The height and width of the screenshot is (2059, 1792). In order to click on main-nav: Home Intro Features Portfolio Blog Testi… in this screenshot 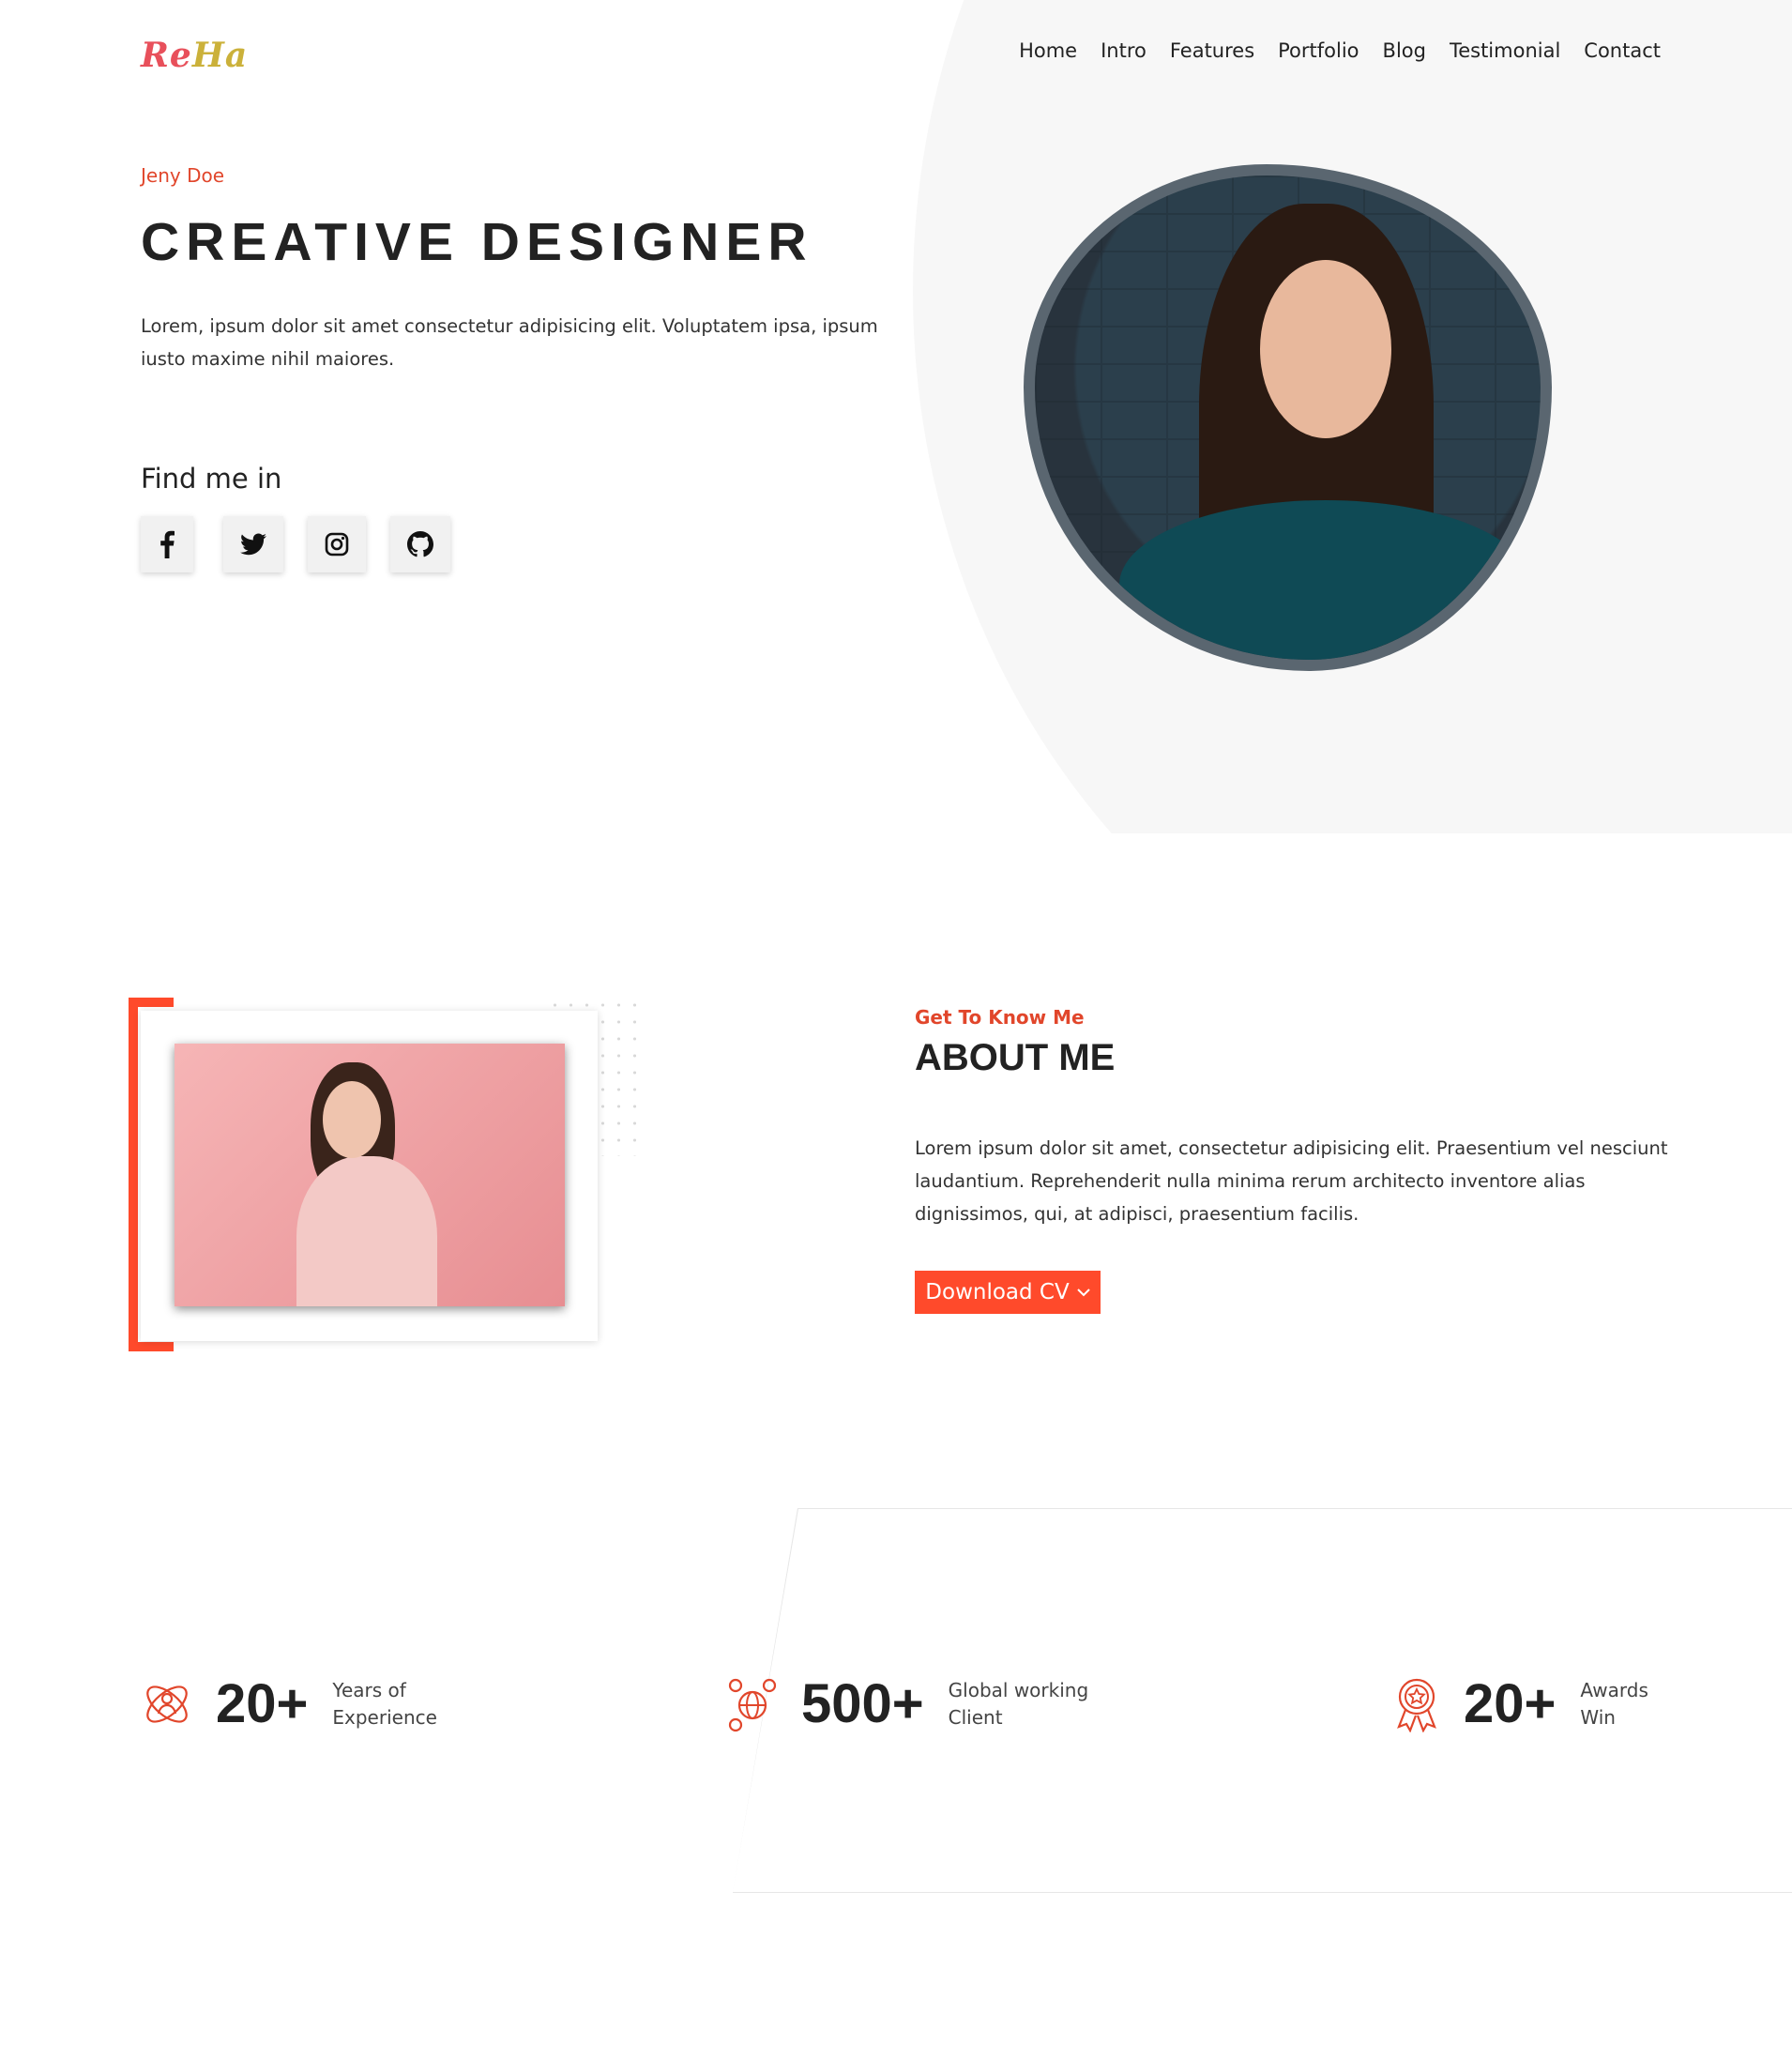, I will do `click(1340, 50)`.